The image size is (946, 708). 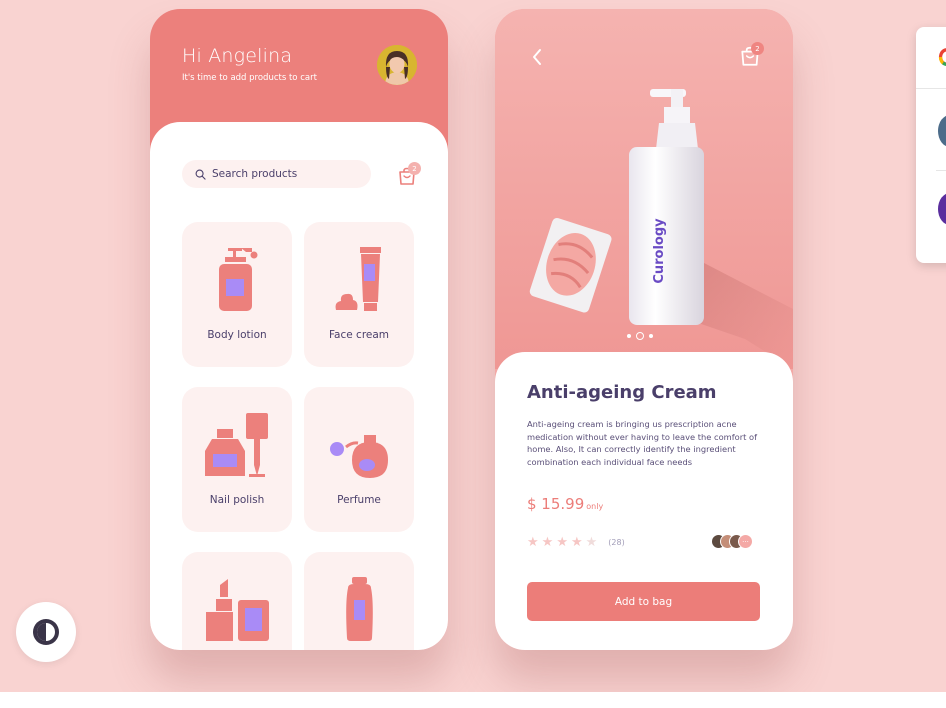 What do you see at coordinates (659, 251) in the screenshot?
I see `bottle-brand-text: Curology` at bounding box center [659, 251].